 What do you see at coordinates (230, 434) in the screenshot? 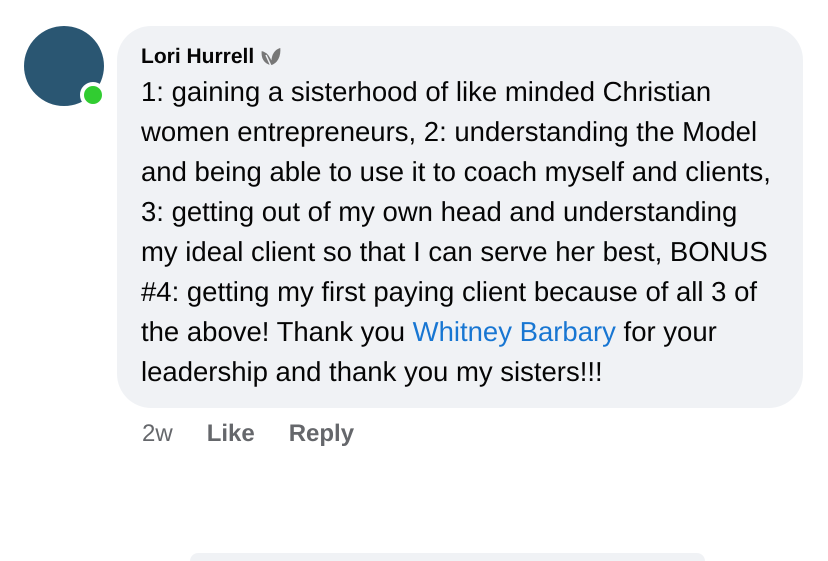
I see `like-button: Like` at bounding box center [230, 434].